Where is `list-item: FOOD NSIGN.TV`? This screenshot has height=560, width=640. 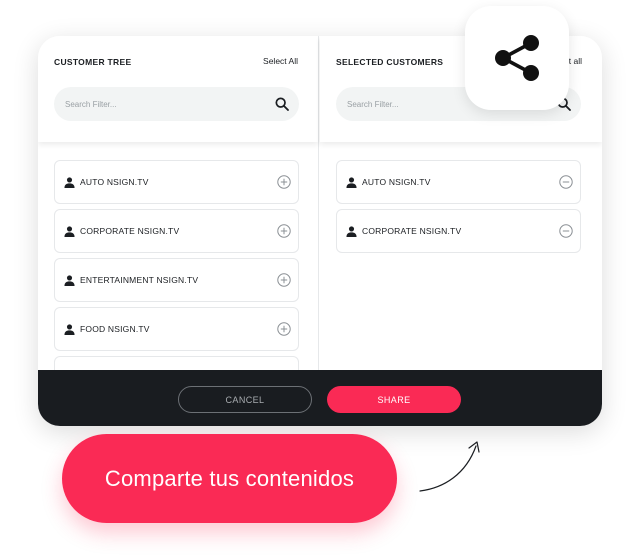 list-item: FOOD NSIGN.TV is located at coordinates (176, 329).